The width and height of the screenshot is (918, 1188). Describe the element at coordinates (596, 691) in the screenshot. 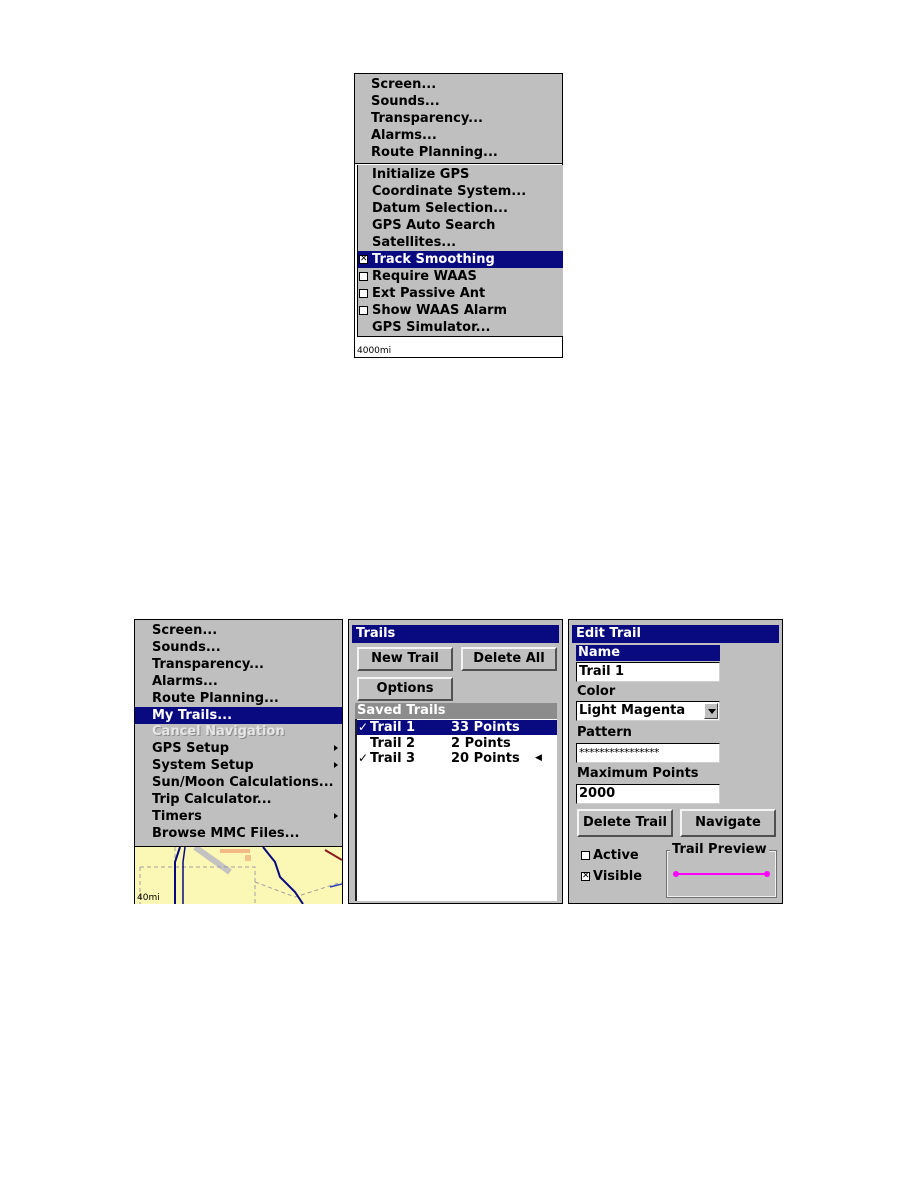

I see `color-label: Color` at that location.